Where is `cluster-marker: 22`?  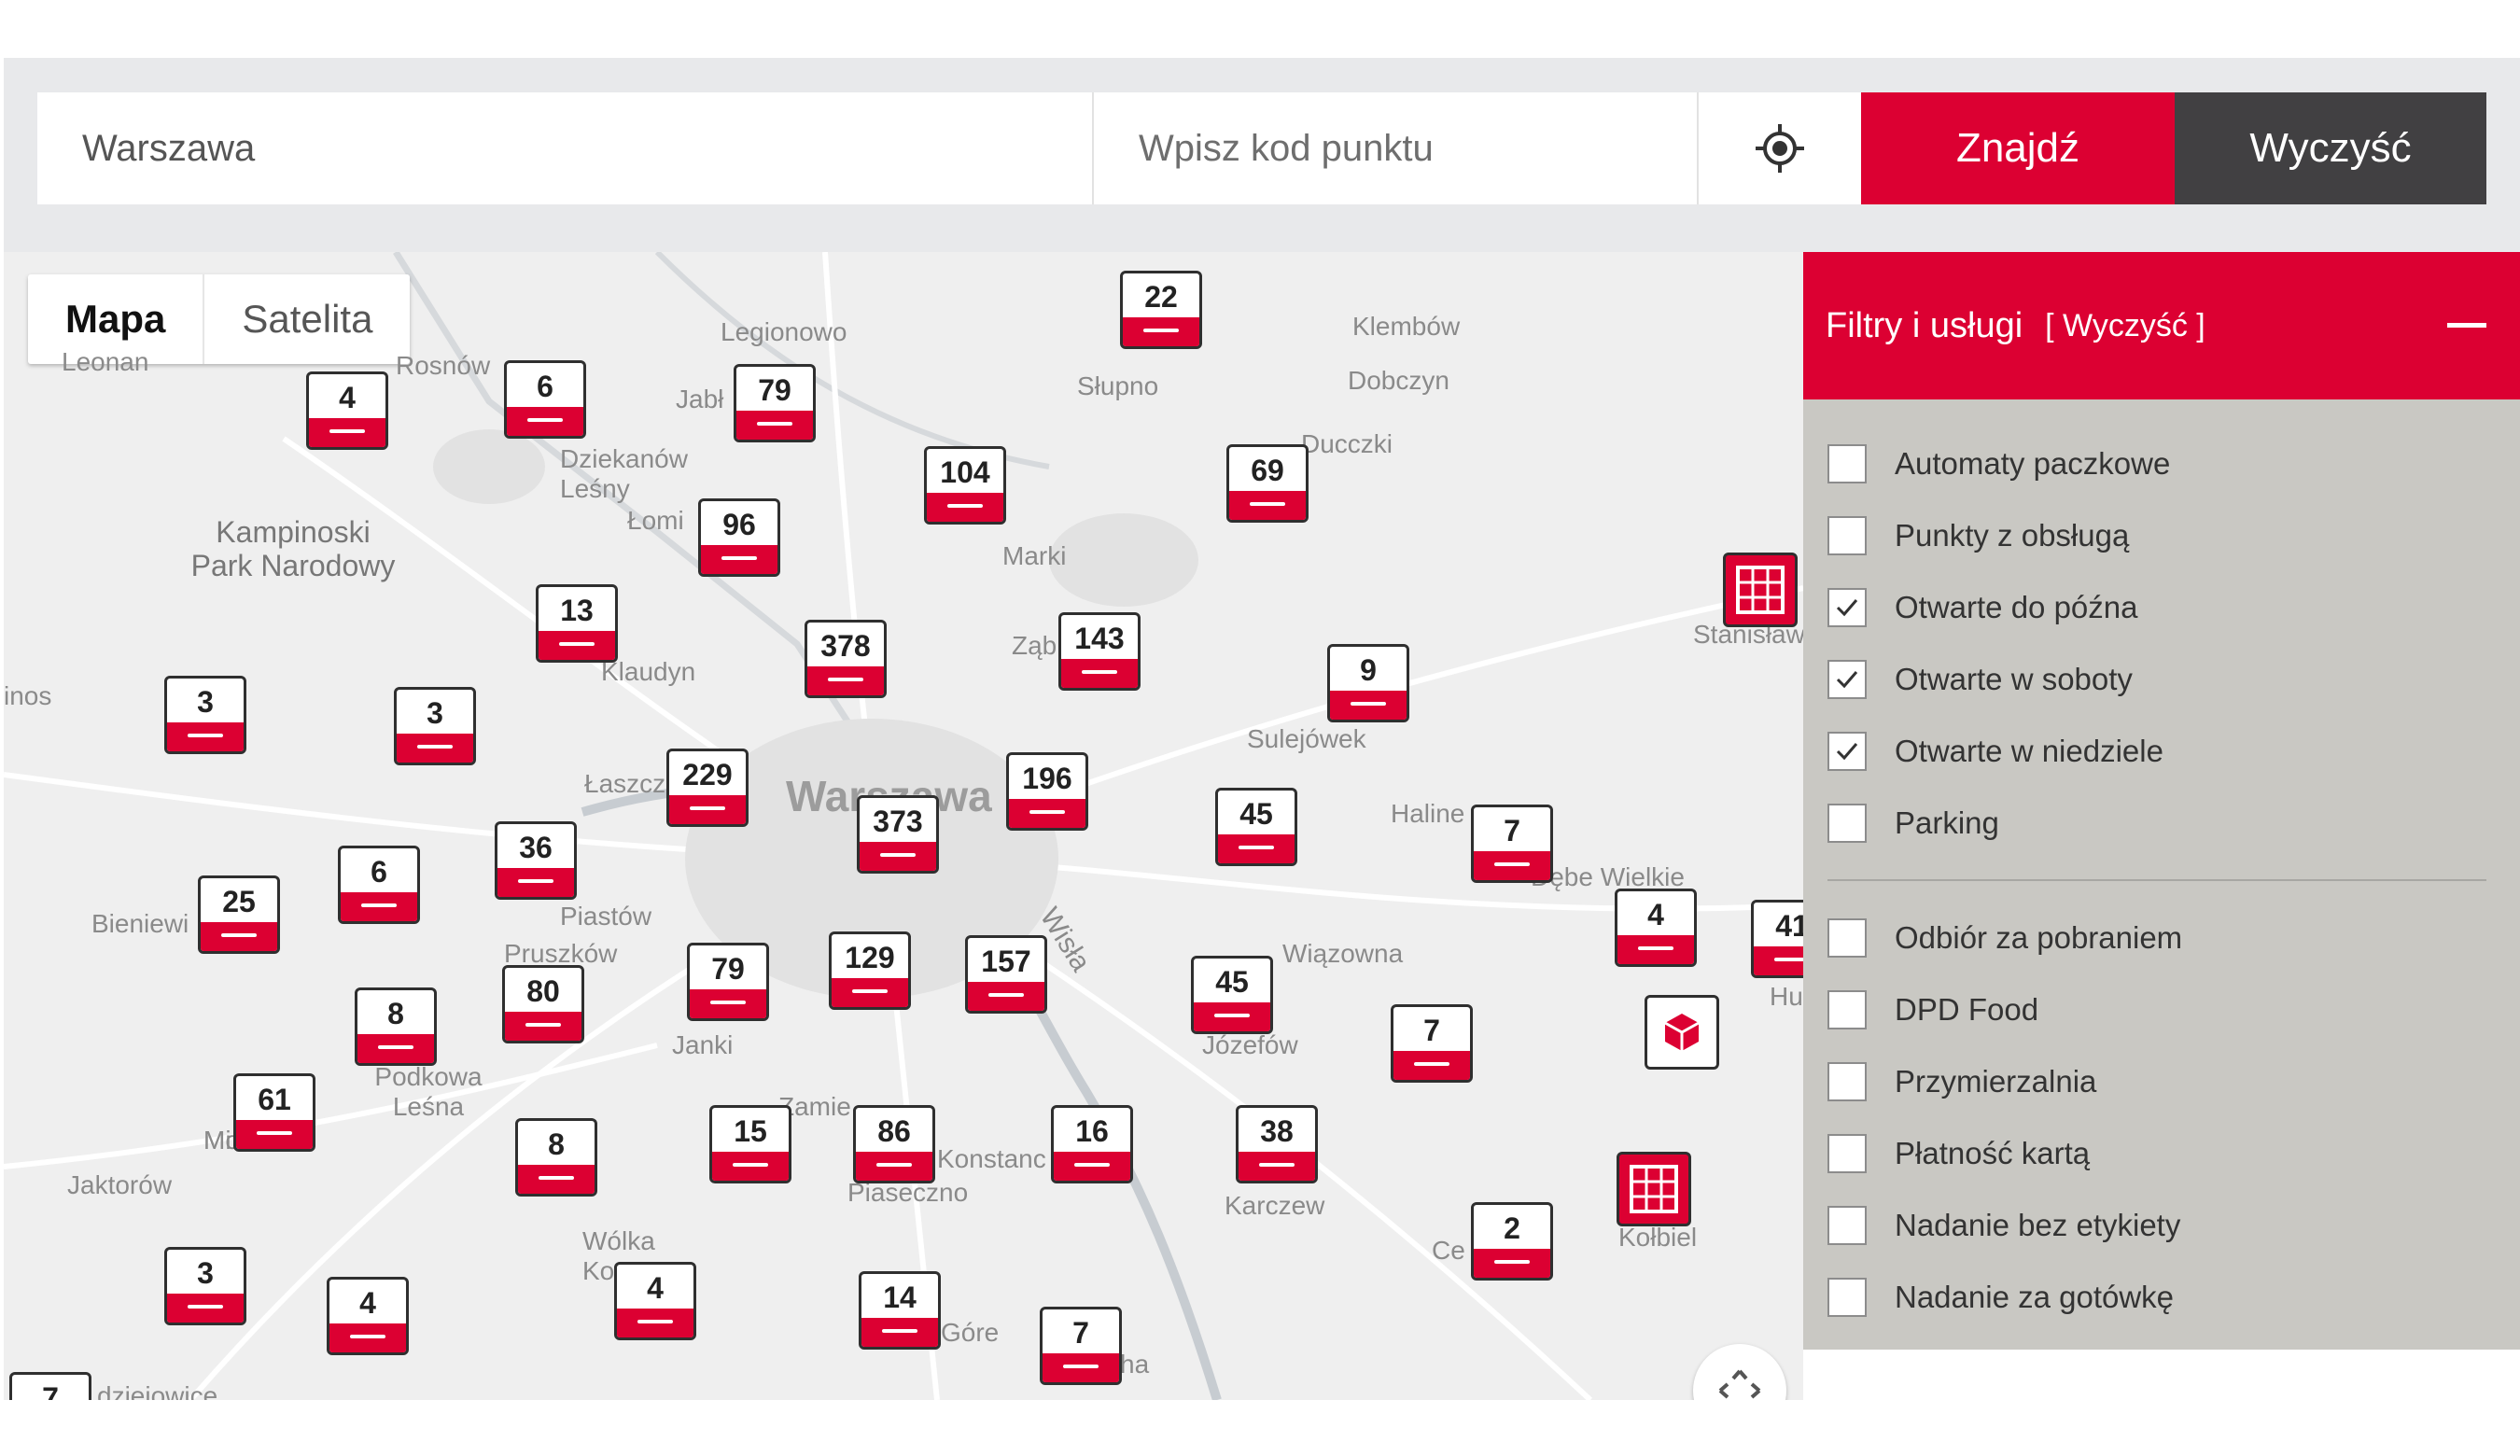 cluster-marker: 22 is located at coordinates (1161, 310).